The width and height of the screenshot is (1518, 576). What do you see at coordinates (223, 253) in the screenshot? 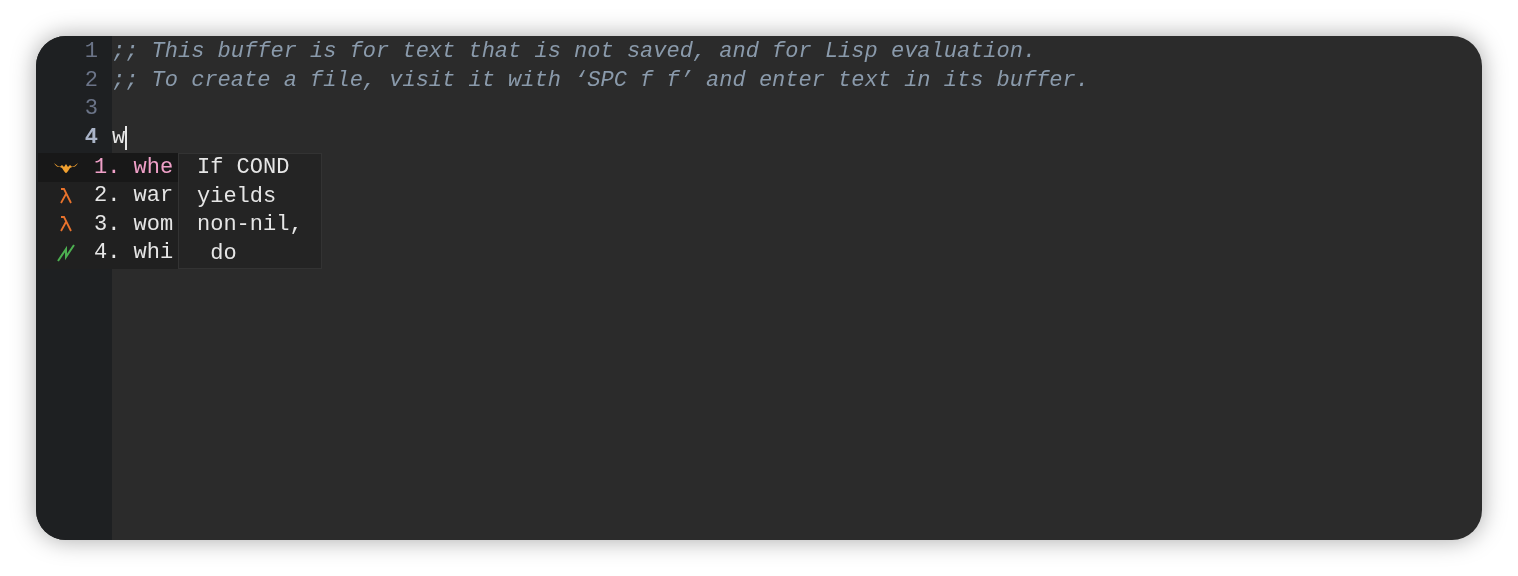
I see `doc-text: do` at bounding box center [223, 253].